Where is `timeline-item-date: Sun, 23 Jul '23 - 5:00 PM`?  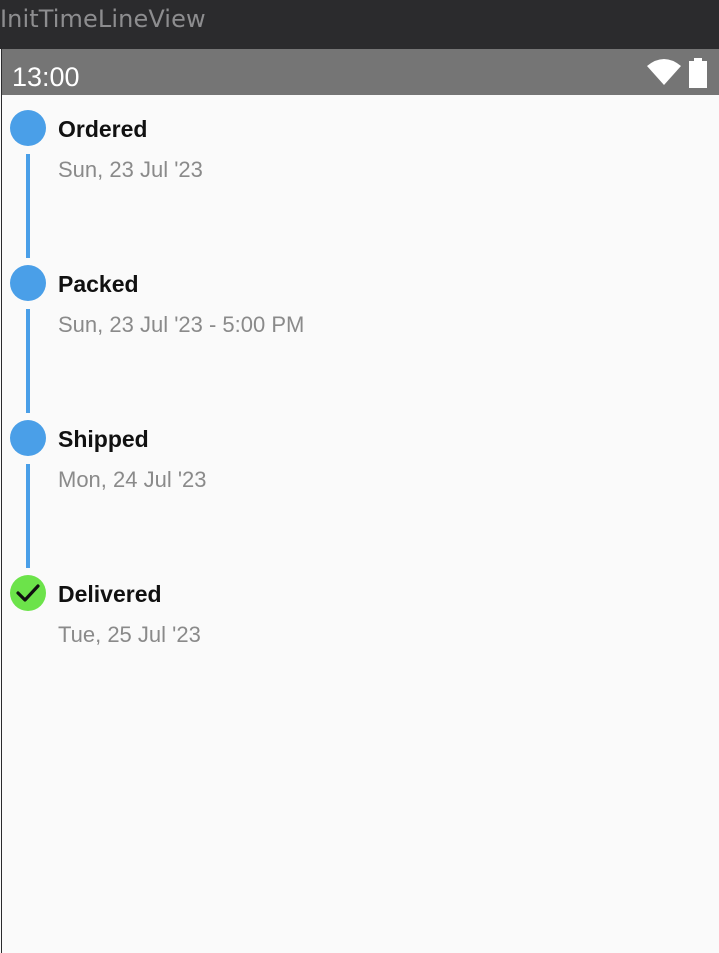
timeline-item-date: Sun, 23 Jul '23 - 5:00 PM is located at coordinates (181, 324).